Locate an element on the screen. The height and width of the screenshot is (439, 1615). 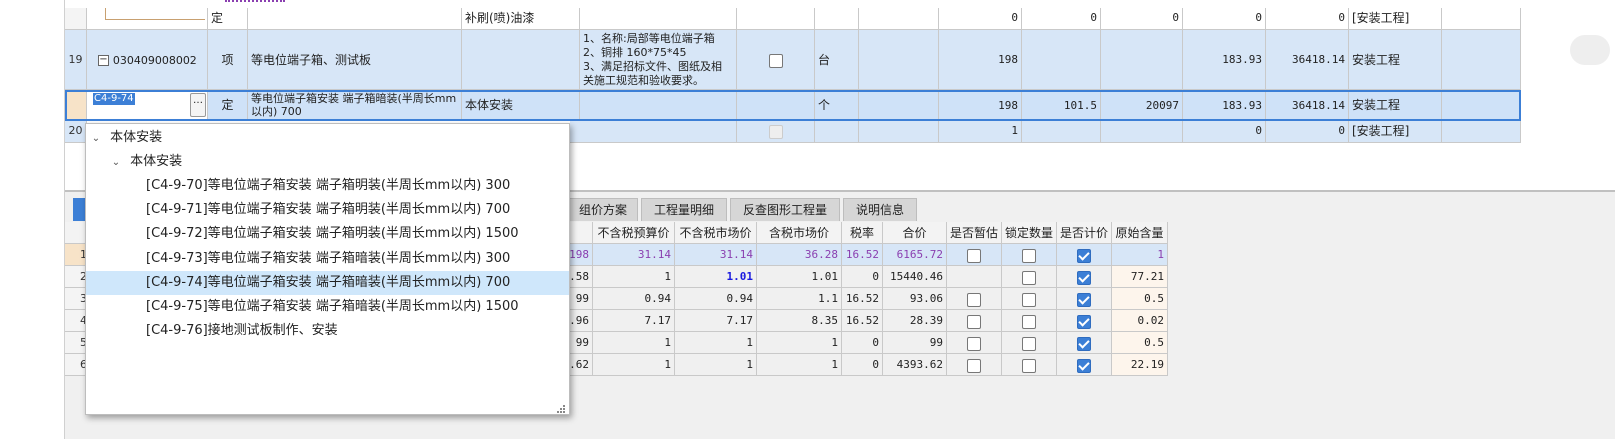
unit-cell is located at coordinates (837, 19).